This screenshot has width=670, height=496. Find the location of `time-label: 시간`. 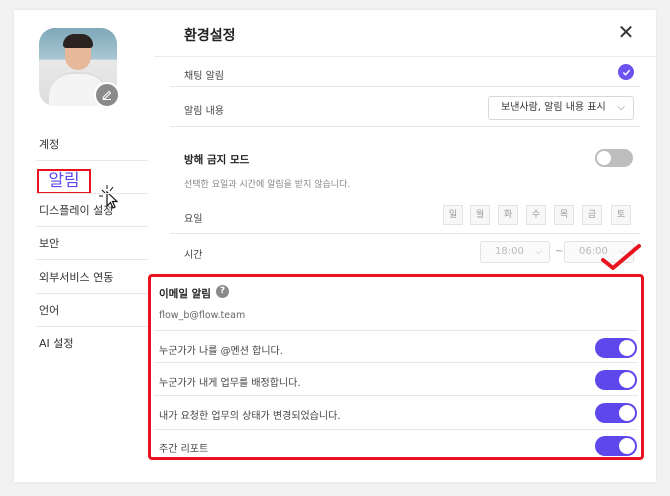

time-label: 시간 is located at coordinates (193, 255).